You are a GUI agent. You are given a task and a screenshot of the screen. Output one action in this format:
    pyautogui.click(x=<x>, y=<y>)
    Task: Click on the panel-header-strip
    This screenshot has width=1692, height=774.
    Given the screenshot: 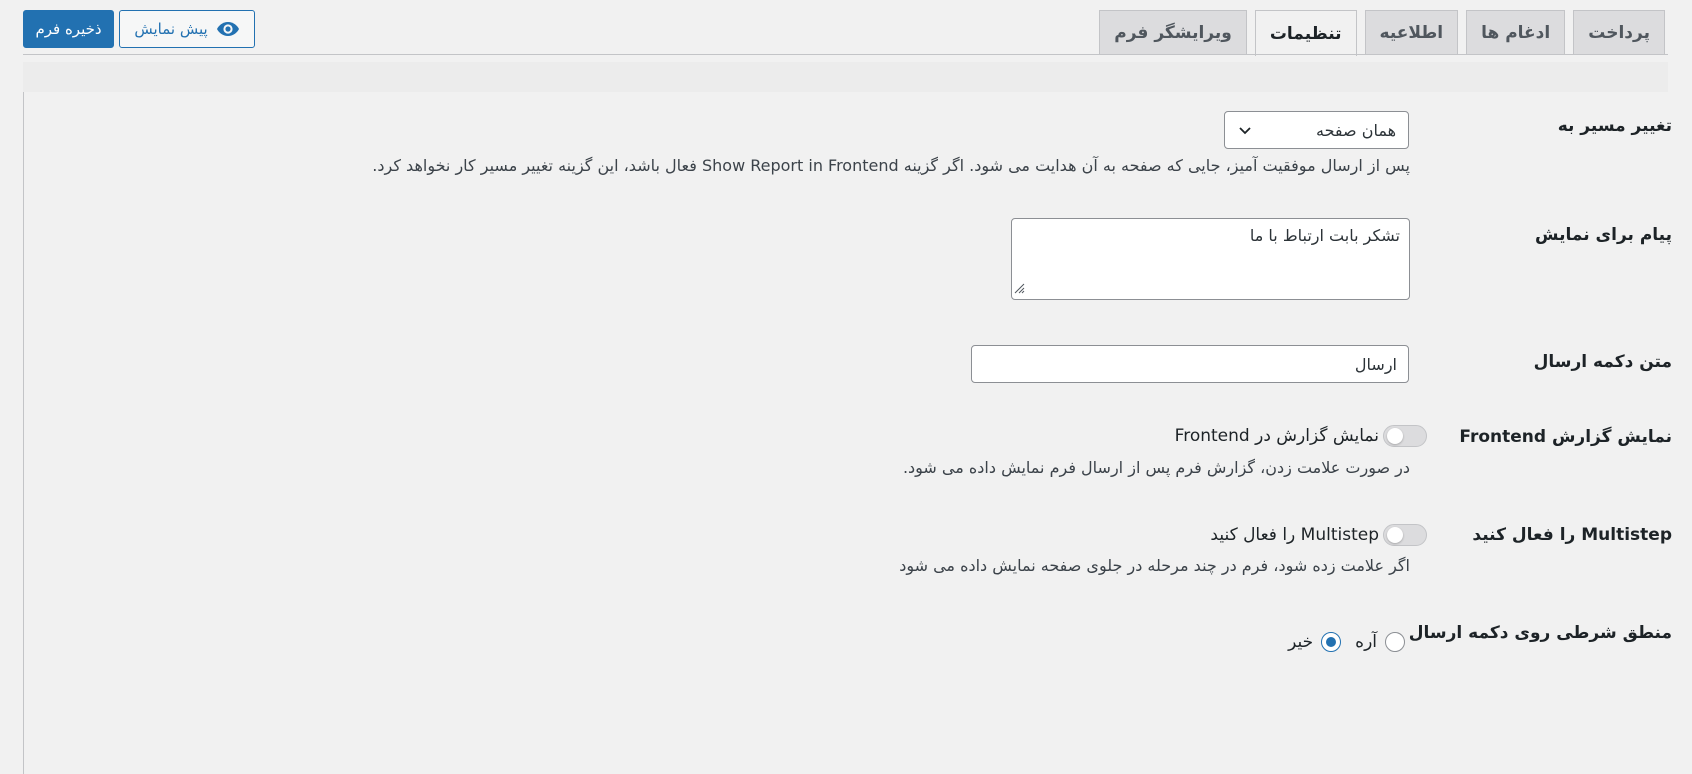 What is the action you would take?
    pyautogui.click(x=845, y=77)
    